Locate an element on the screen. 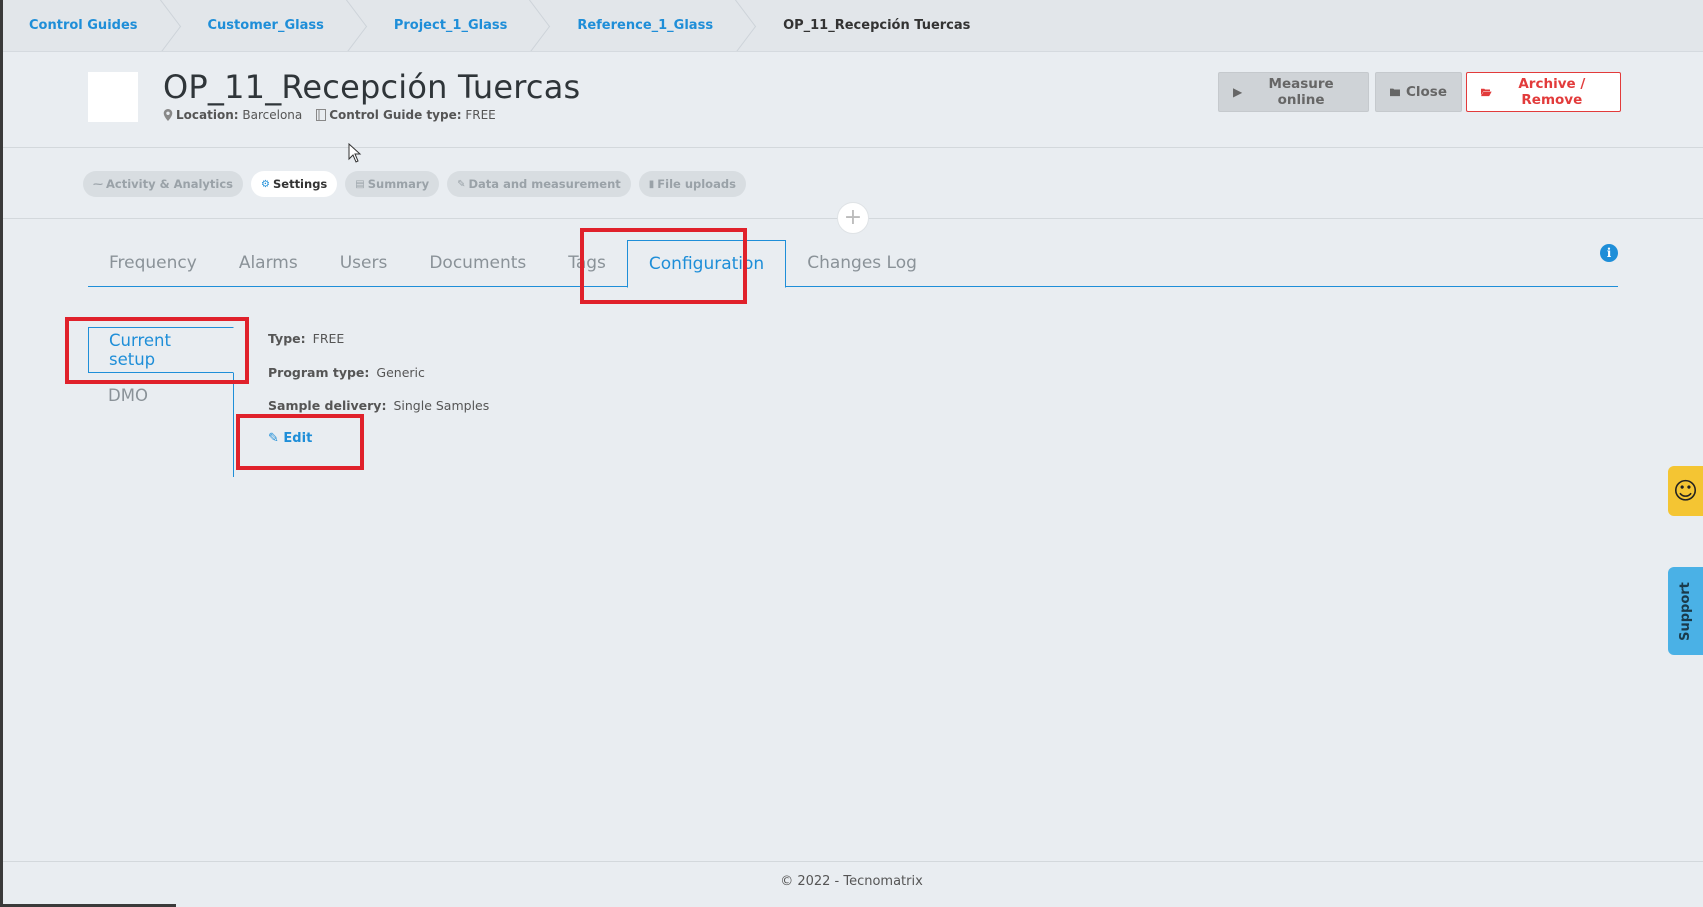 This screenshot has width=1703, height=907. tab-alarms: Alarms is located at coordinates (268, 263).